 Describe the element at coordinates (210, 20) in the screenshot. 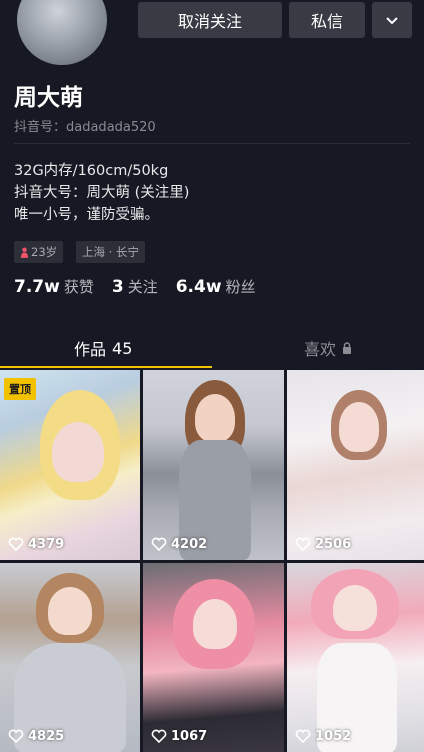

I see `unfollow-button: 取消关注` at that location.